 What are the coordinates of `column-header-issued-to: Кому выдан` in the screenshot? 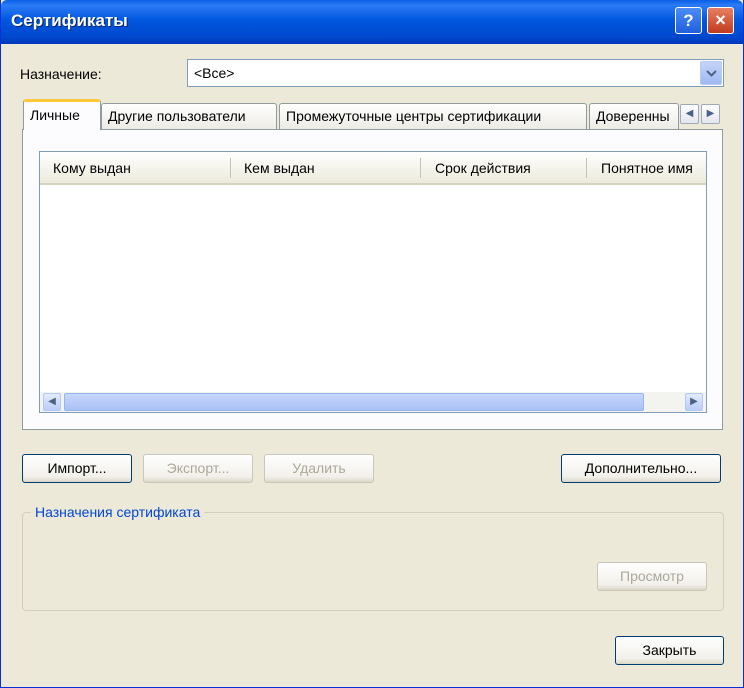 It's located at (92, 168).